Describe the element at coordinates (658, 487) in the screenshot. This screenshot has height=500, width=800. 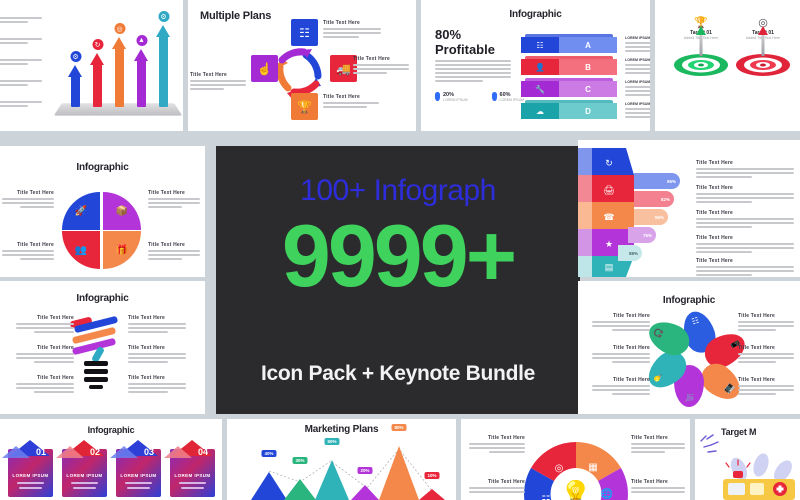
I see `wheel-label-4: Title Text Here` at that location.